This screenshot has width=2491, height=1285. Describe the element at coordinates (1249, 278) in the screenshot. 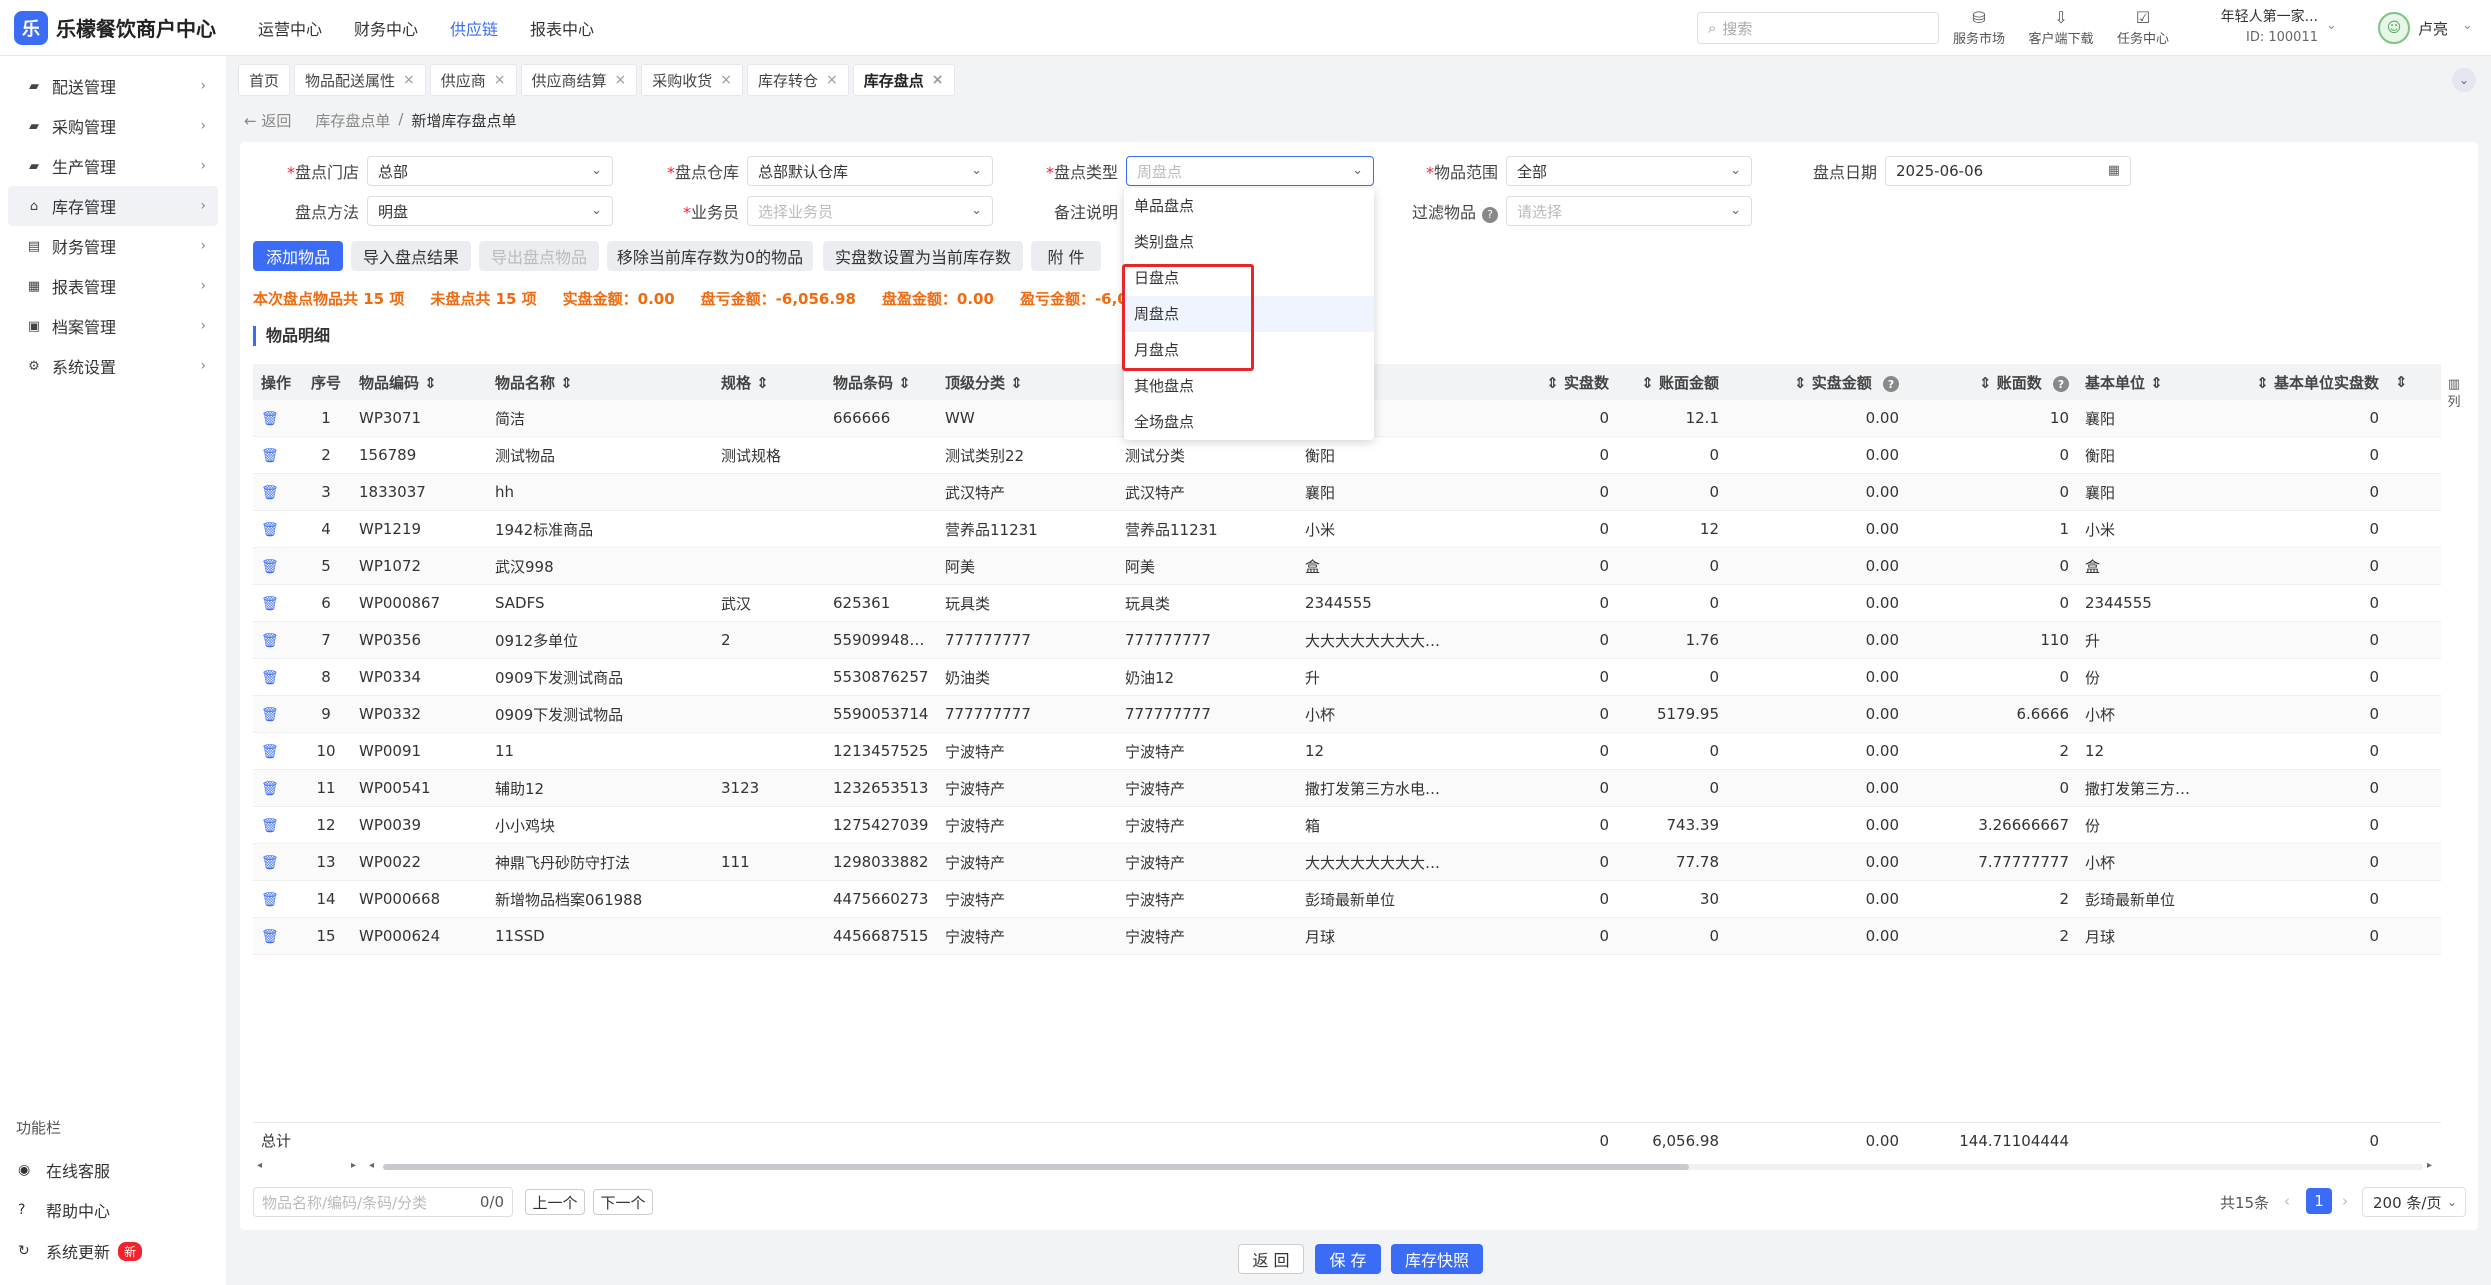

I see `option-daily: 日盘点` at that location.